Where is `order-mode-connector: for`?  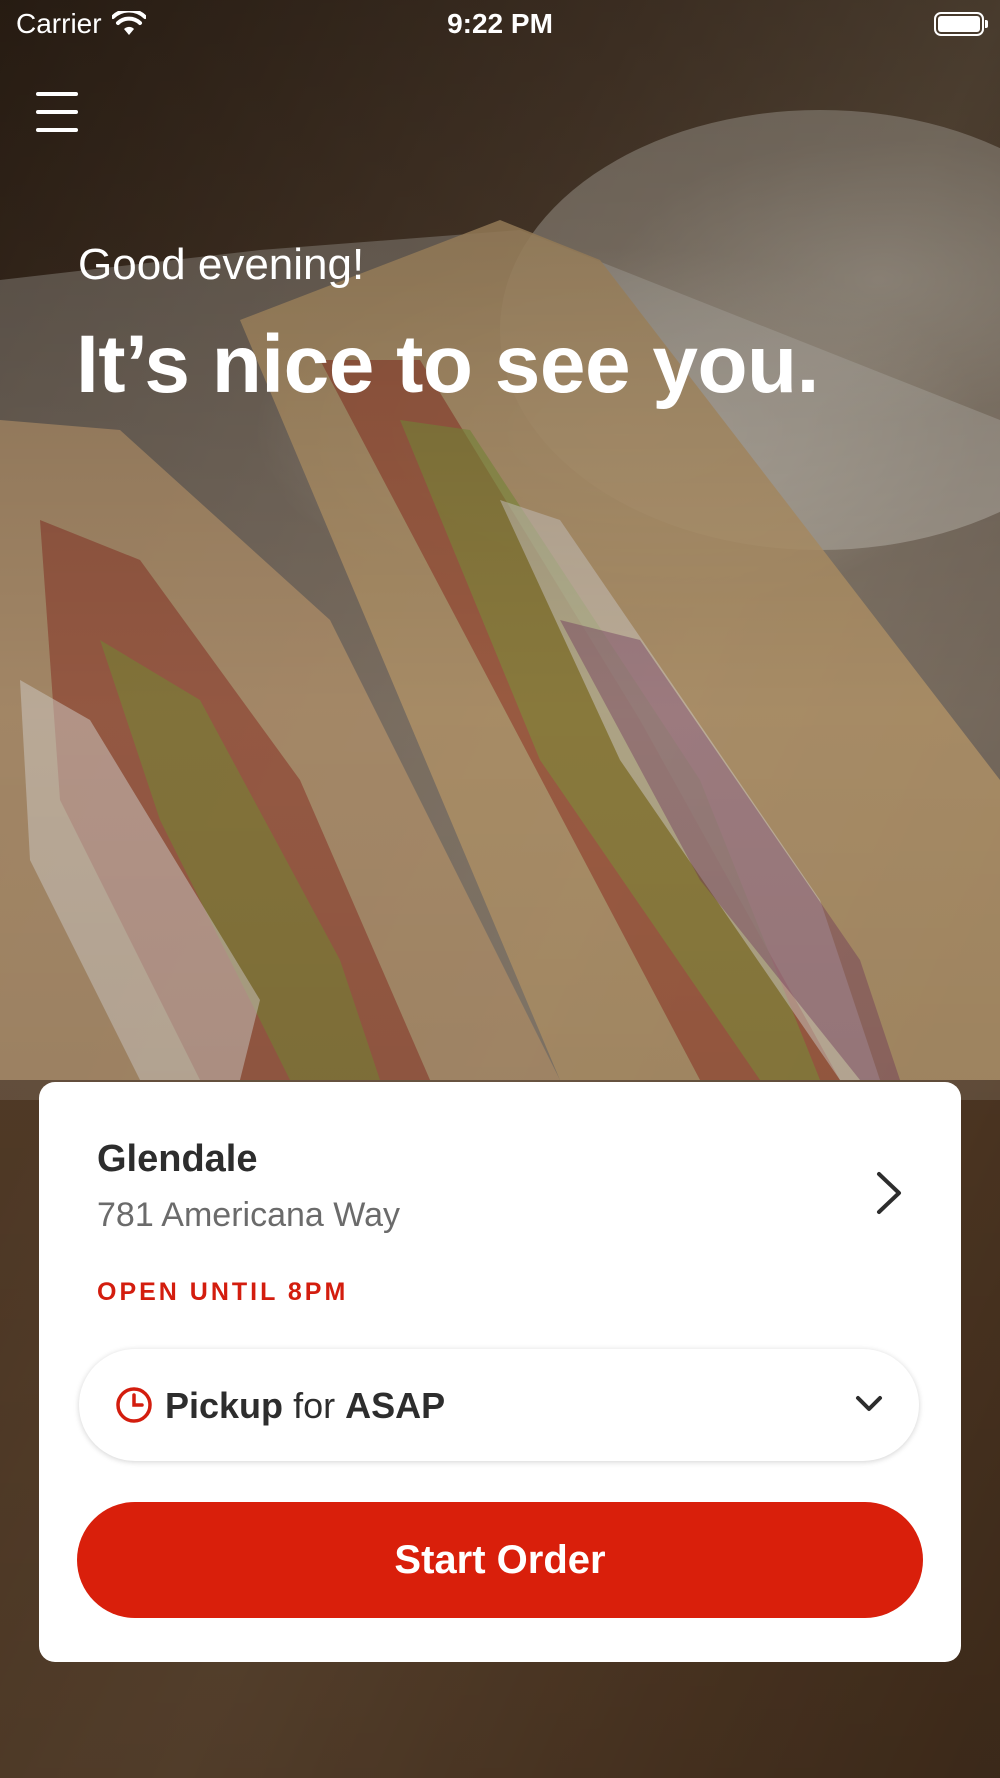 order-mode-connector: for is located at coordinates (314, 1405).